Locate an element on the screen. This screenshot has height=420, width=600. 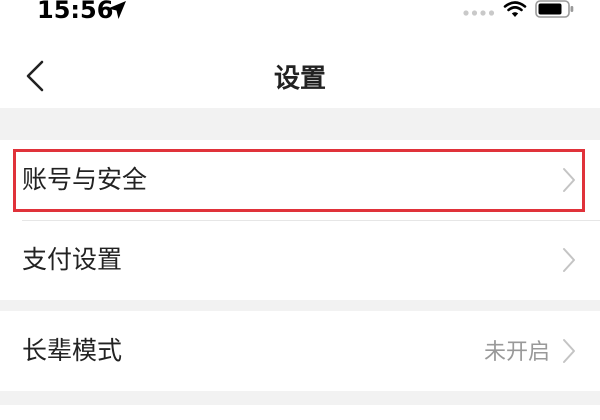
page-title: 设置 is located at coordinates (299, 79).